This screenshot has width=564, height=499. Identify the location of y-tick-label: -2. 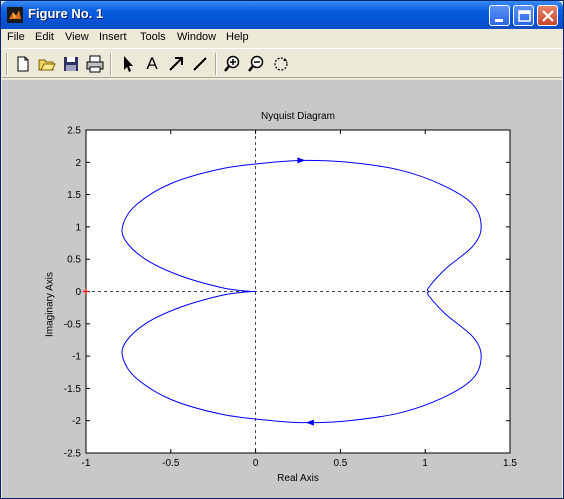
(76, 421).